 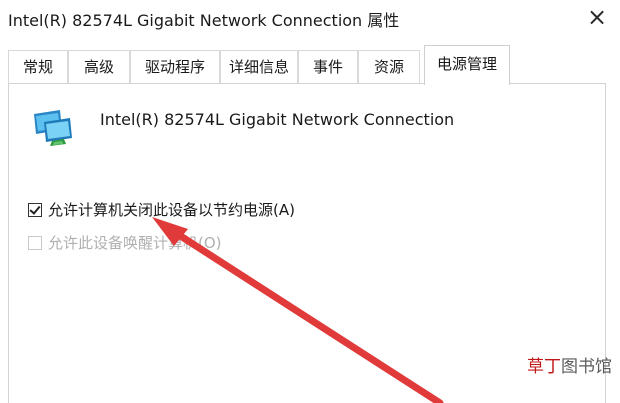 I want to click on allow-power-off-option: 允许计算机关闭此设备以节约电源(A), so click(x=161, y=209).